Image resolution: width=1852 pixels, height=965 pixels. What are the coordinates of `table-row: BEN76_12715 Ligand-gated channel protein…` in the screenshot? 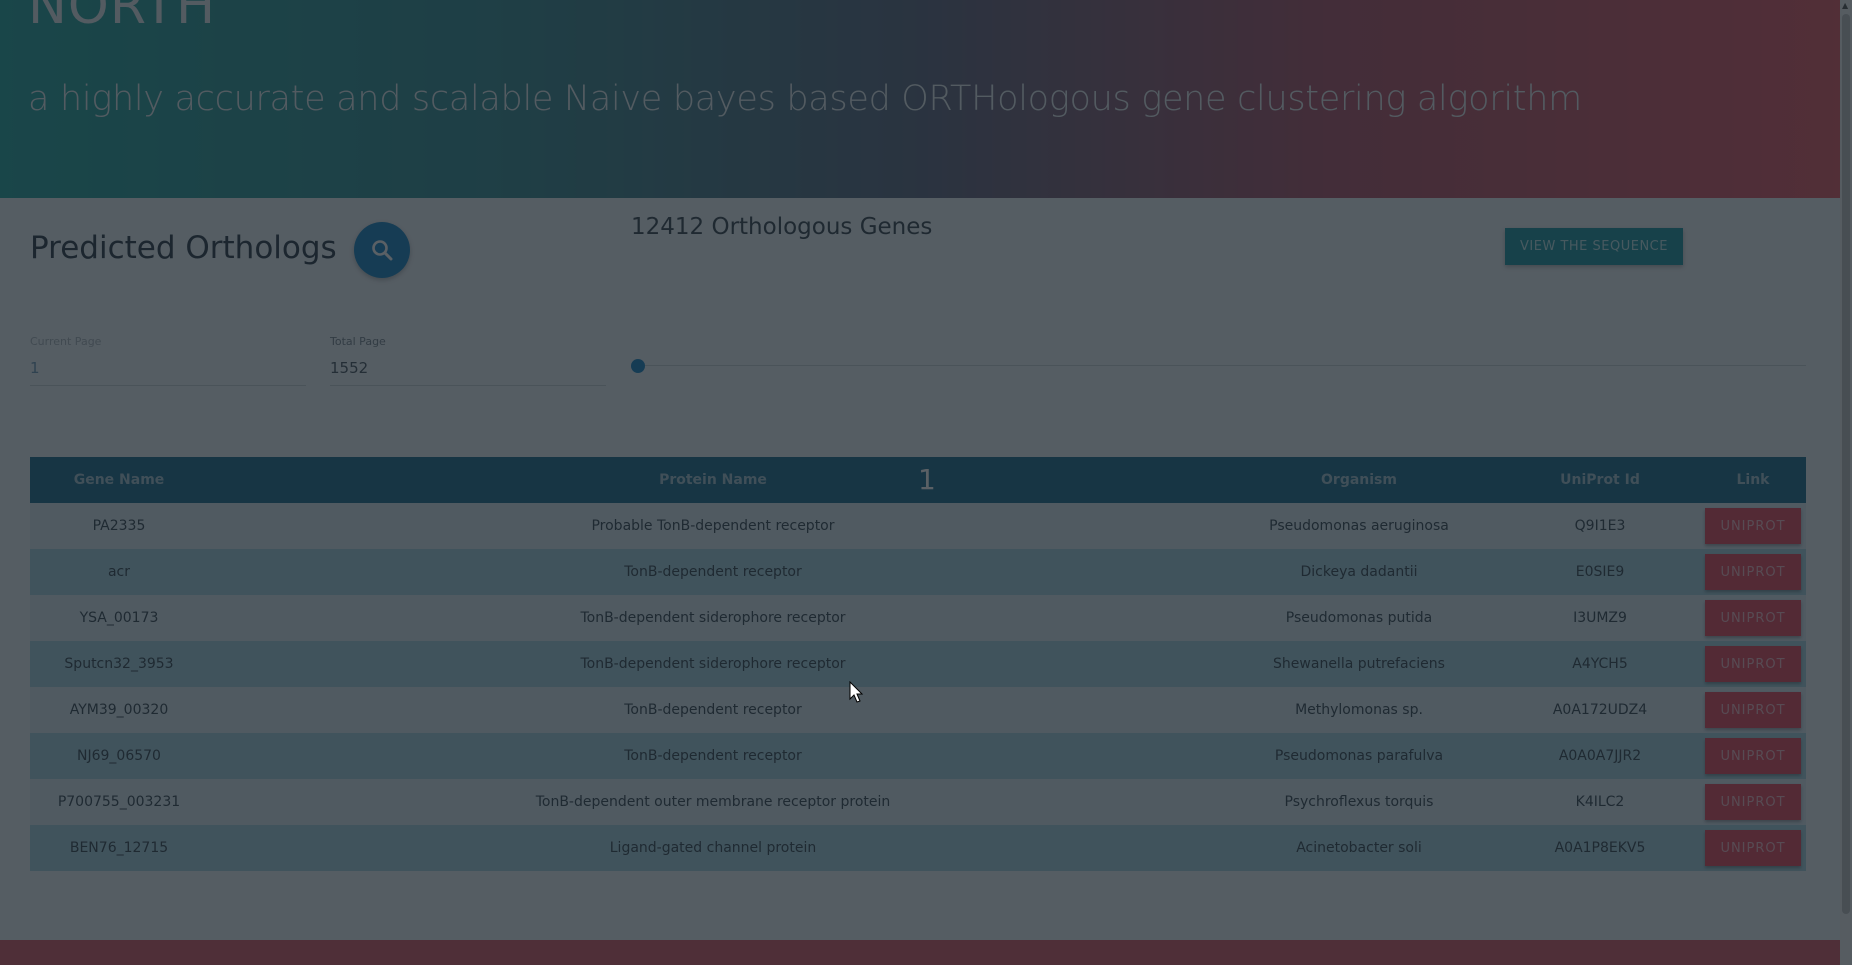 It's located at (918, 848).